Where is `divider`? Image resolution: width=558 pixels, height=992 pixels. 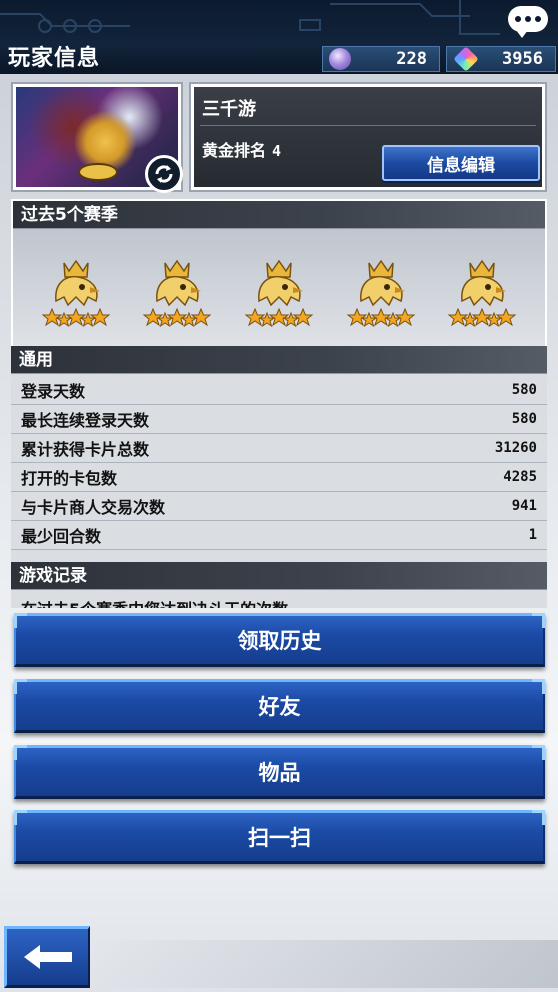 divider is located at coordinates (368, 125).